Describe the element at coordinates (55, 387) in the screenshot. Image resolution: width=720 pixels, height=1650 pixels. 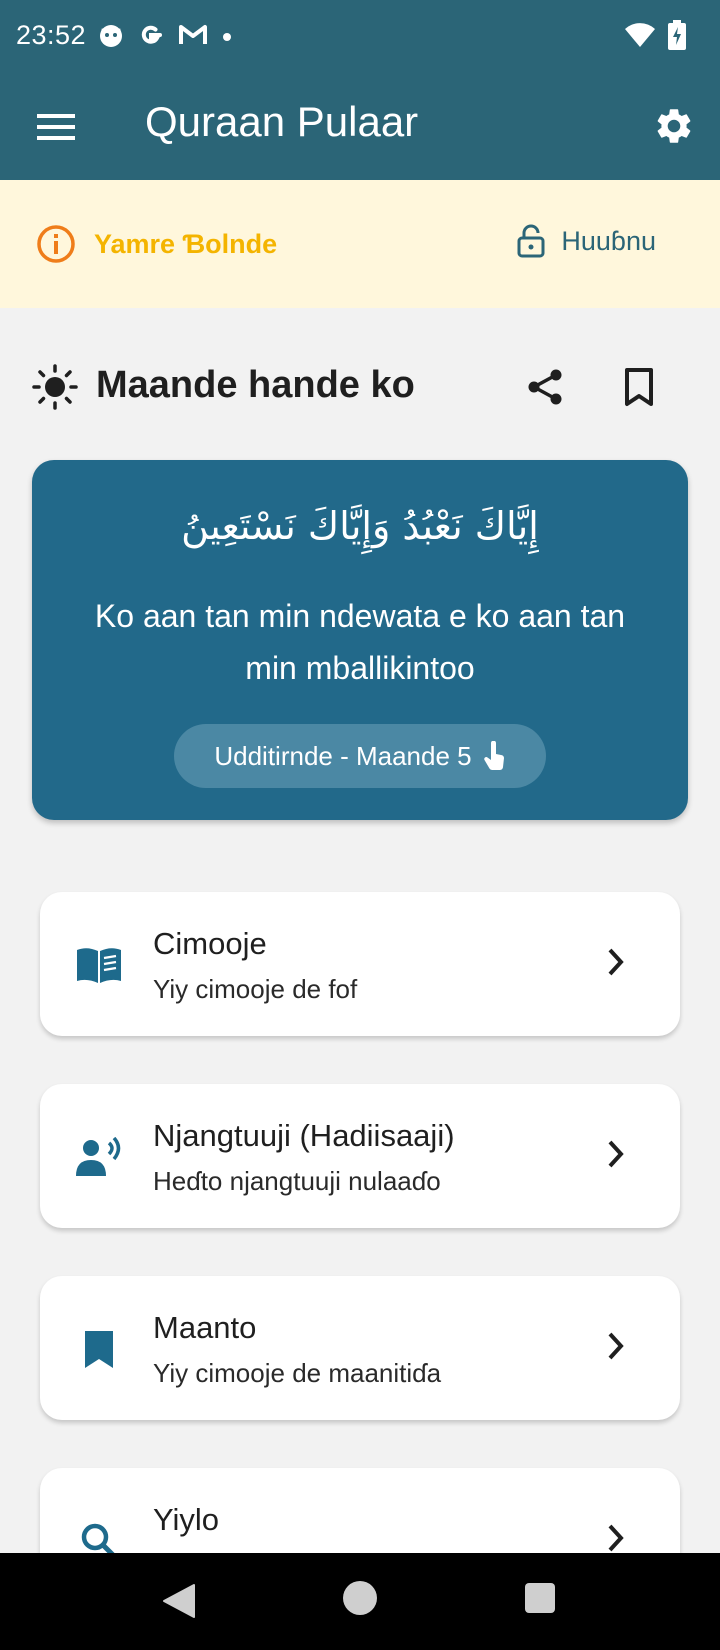
I see `sun-icon` at that location.